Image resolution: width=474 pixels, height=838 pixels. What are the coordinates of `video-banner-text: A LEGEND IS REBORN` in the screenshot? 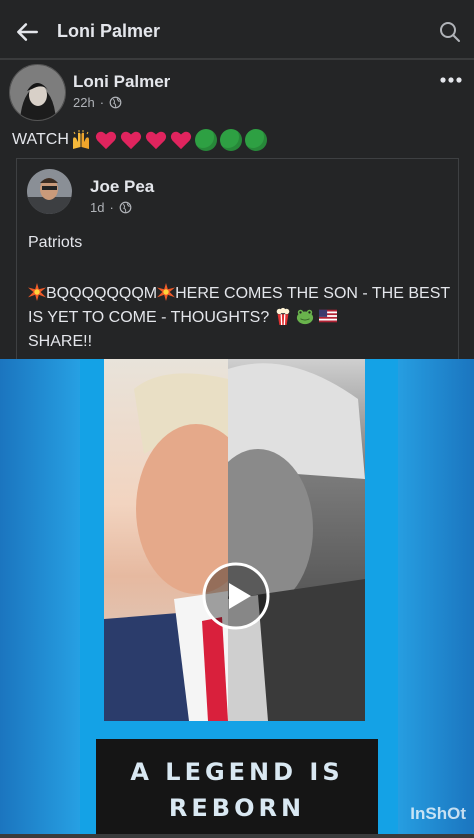 It's located at (237, 790).